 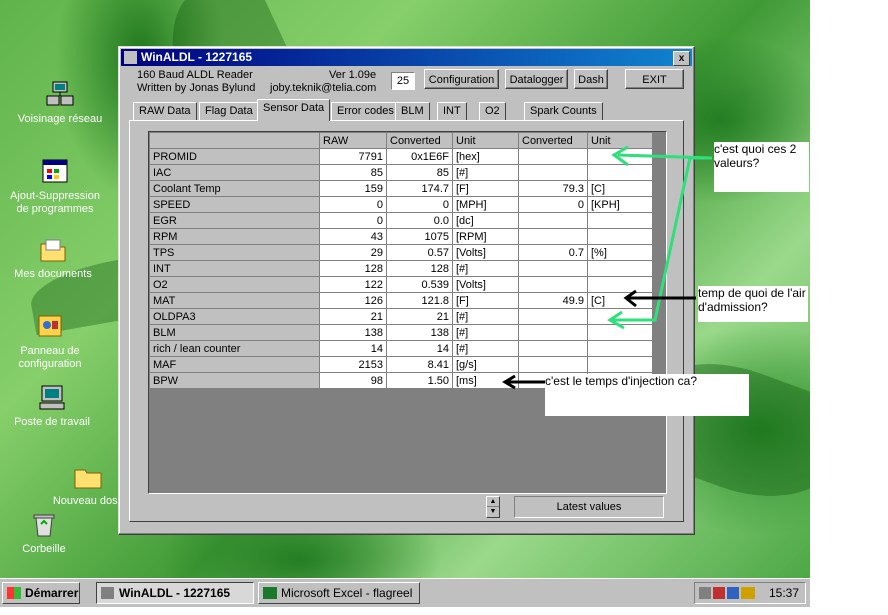 I want to click on table-cell: 126, so click(x=353, y=300).